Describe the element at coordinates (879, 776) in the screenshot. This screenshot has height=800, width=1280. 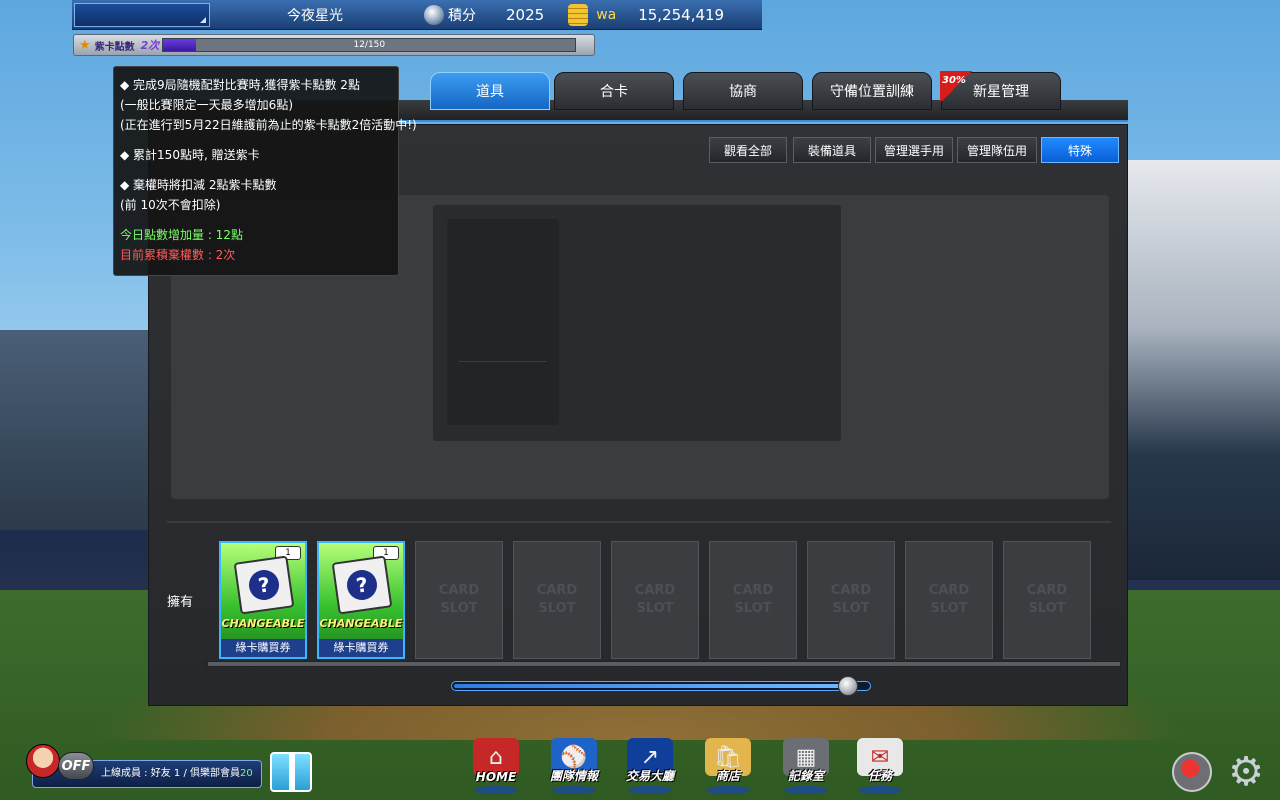
I see `nav-label: 任務` at that location.